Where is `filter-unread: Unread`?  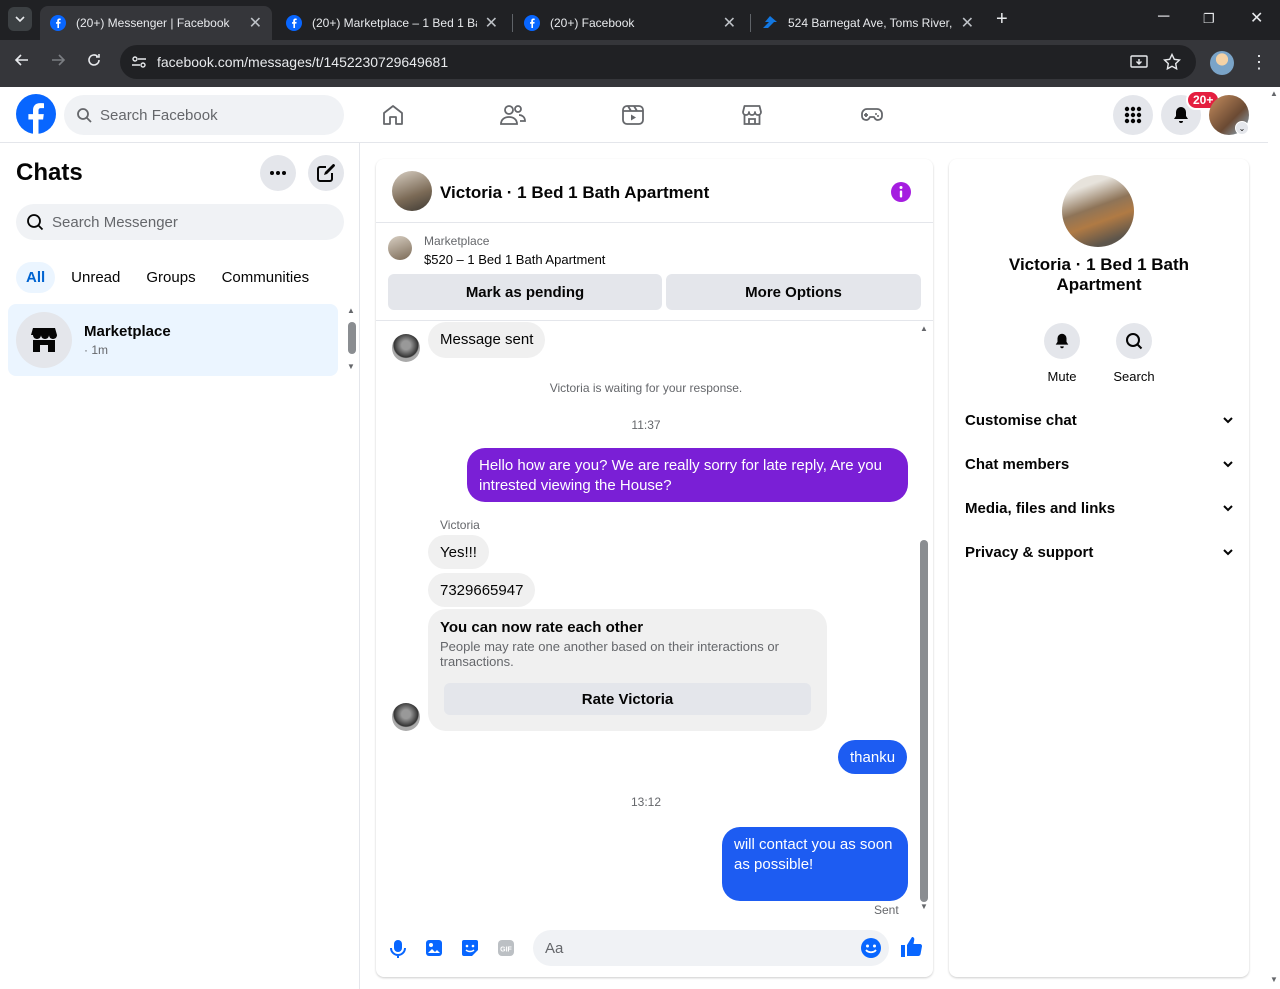
filter-unread: Unread is located at coordinates (95, 277).